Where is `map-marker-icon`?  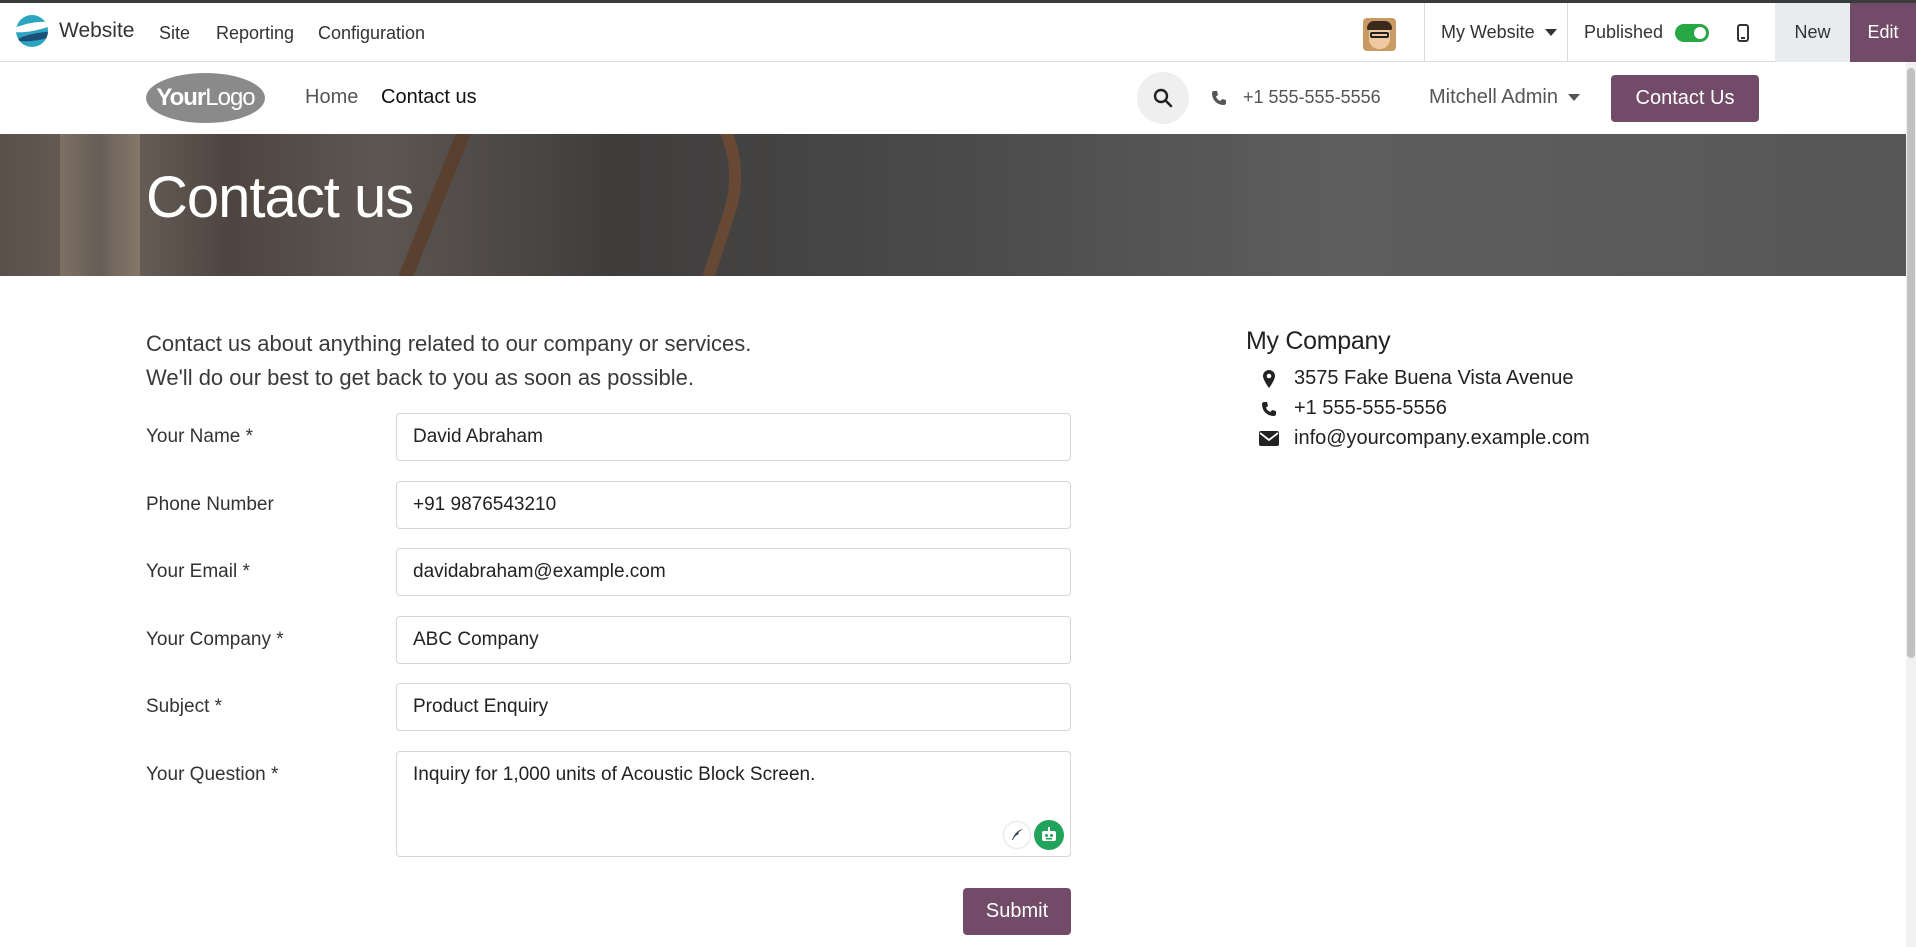 map-marker-icon is located at coordinates (1269, 378).